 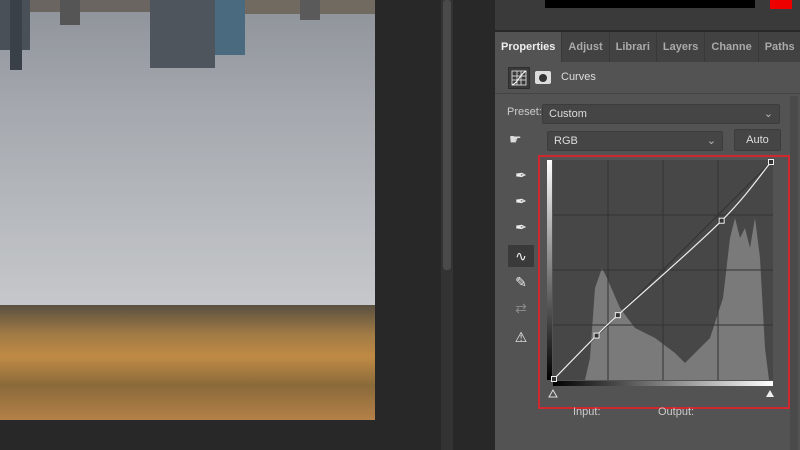 I want to click on tab-properties: Properties, so click(x=529, y=47).